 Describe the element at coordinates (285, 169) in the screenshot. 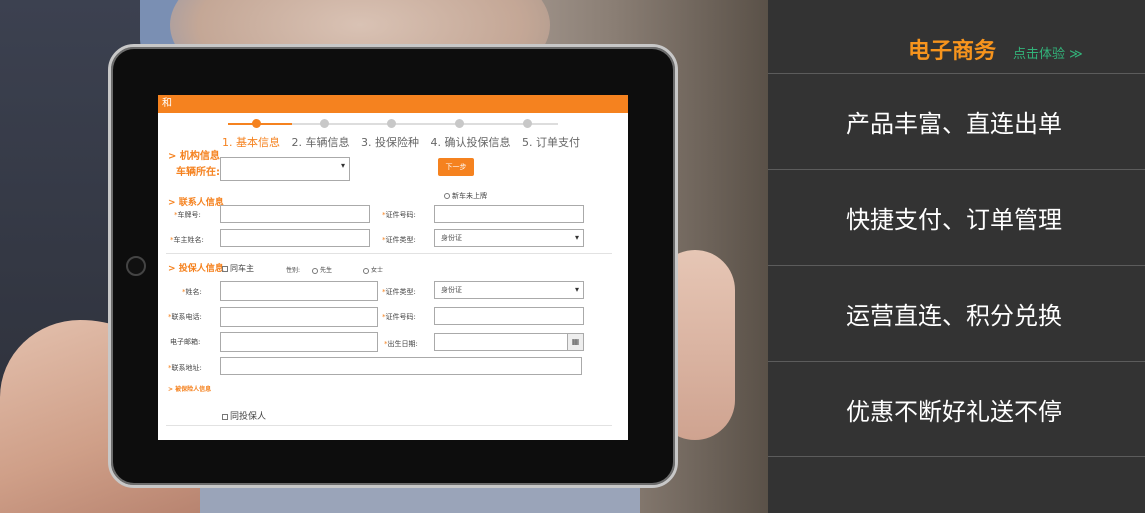

I see `vehicle-location-select` at that location.